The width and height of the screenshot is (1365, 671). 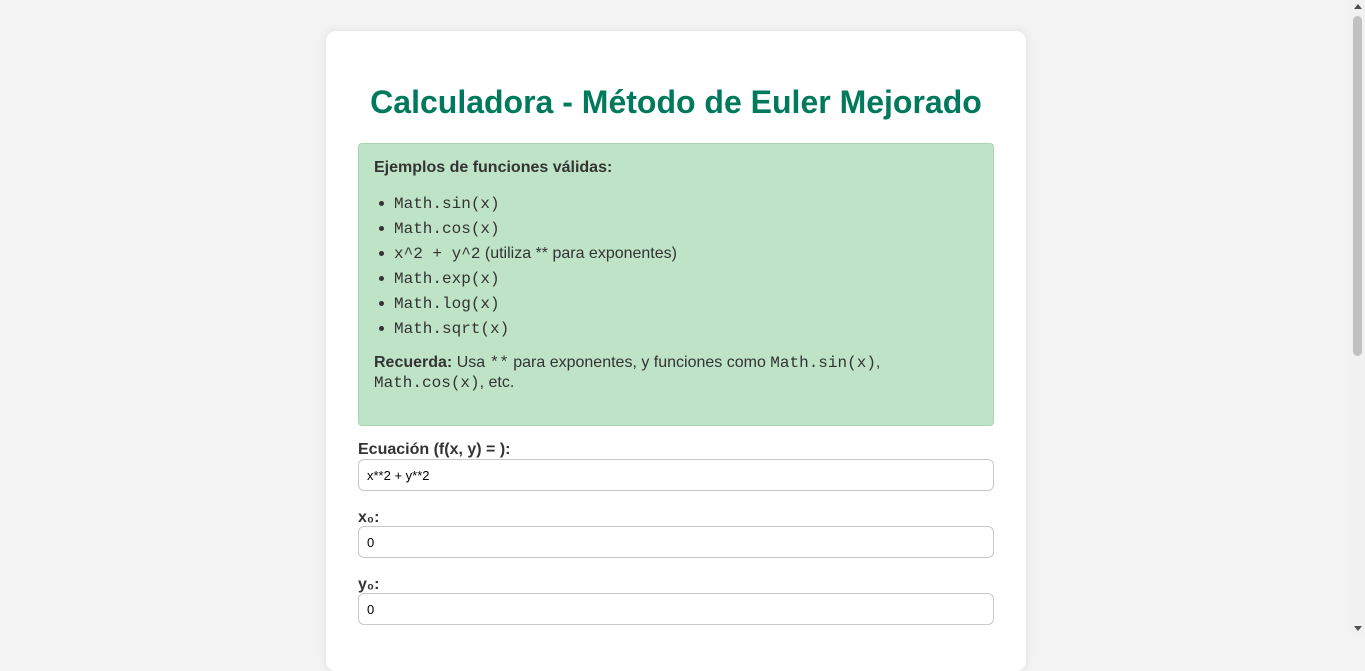 I want to click on y0-label: y₀:, so click(x=369, y=584).